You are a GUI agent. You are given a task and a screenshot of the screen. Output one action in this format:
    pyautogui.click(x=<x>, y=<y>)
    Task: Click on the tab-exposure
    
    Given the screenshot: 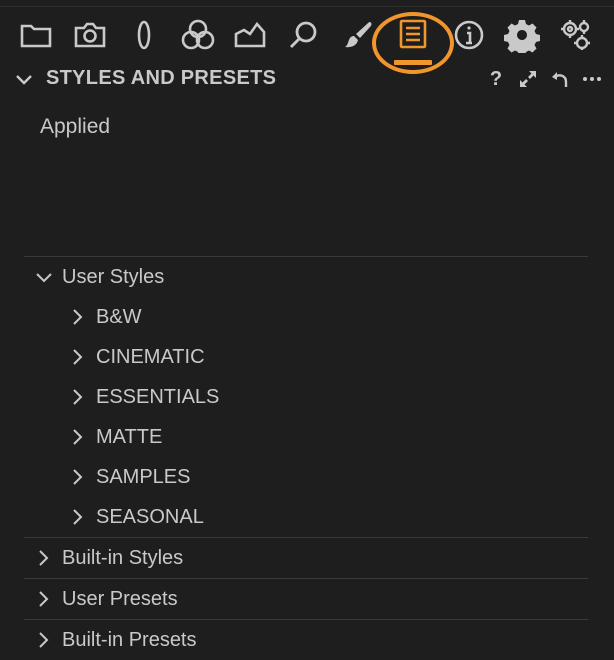 What is the action you would take?
    pyautogui.click(x=250, y=35)
    